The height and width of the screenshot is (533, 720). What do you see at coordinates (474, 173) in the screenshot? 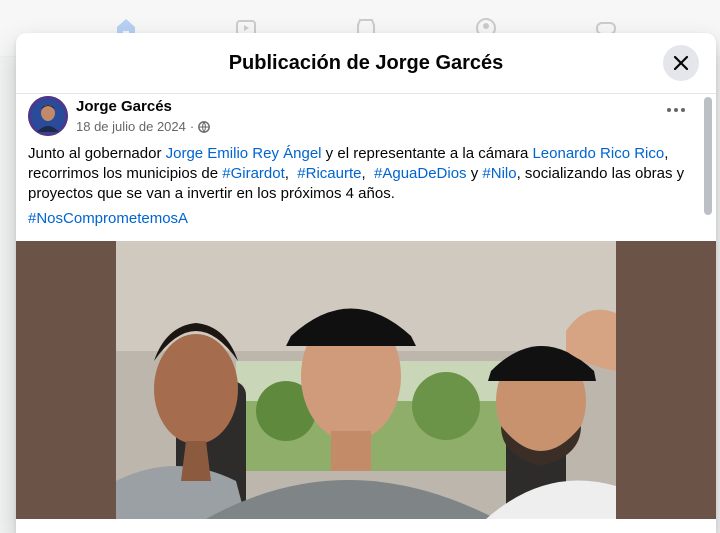
I see `post-text-segment: y` at bounding box center [474, 173].